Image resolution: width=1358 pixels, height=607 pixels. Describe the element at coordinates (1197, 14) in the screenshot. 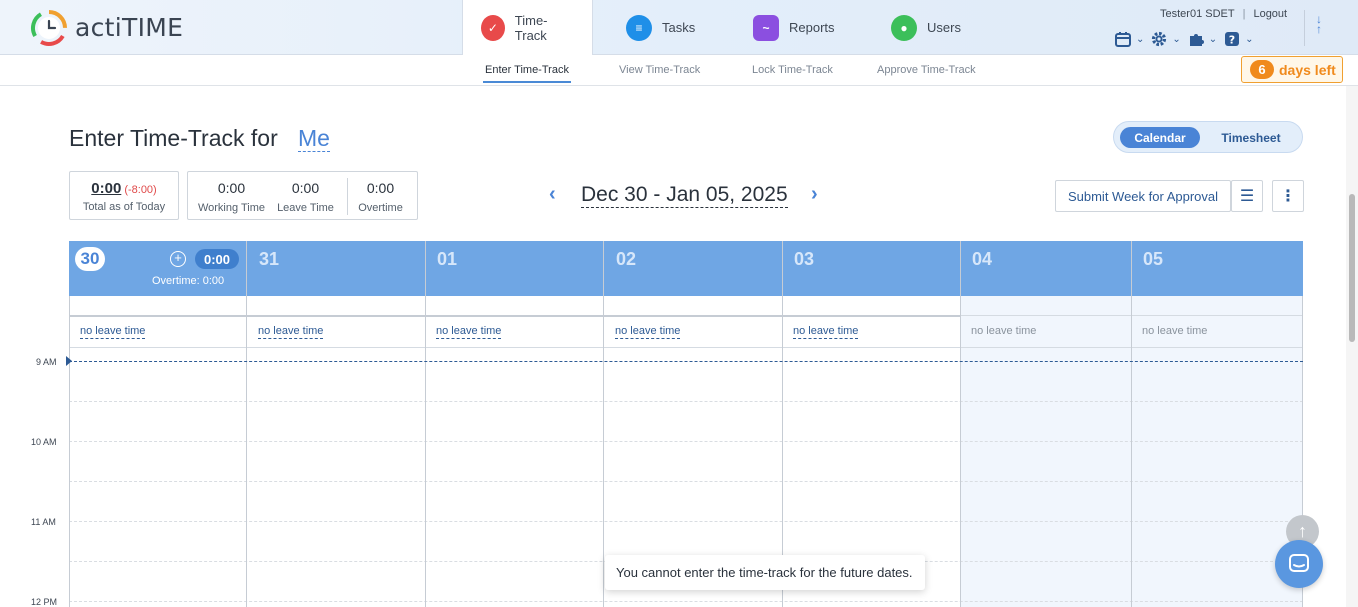

I see `user-name: Tester01 SDET` at that location.